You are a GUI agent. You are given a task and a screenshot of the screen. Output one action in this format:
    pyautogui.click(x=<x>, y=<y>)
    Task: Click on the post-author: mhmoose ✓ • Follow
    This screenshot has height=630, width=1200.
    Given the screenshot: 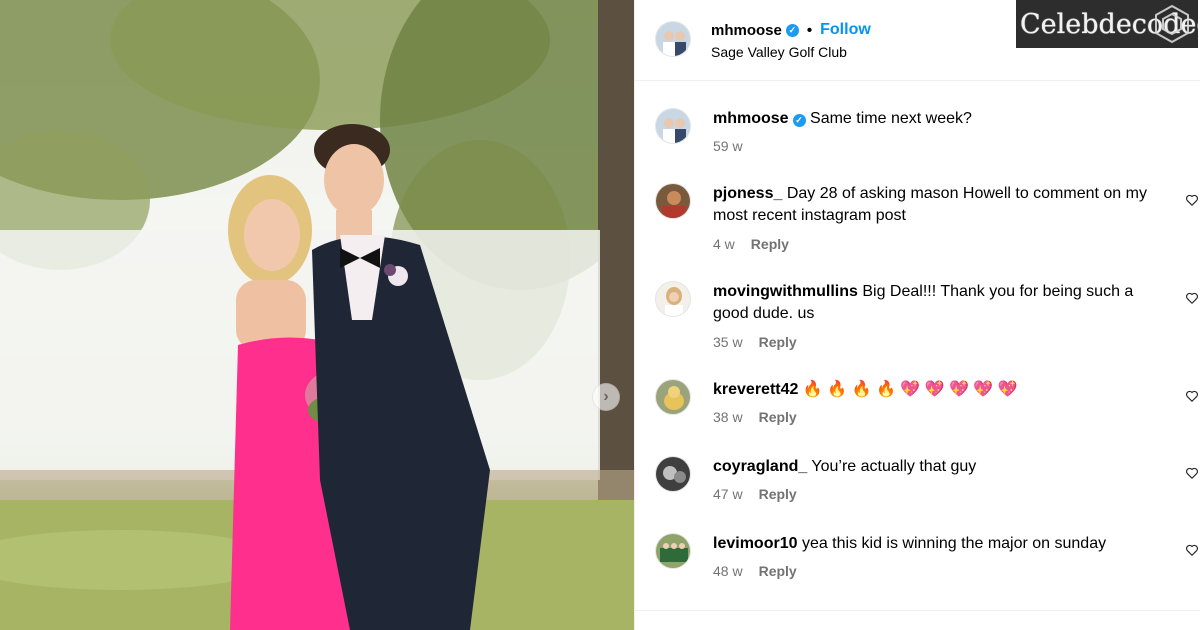 What is the action you would take?
    pyautogui.click(x=791, y=30)
    